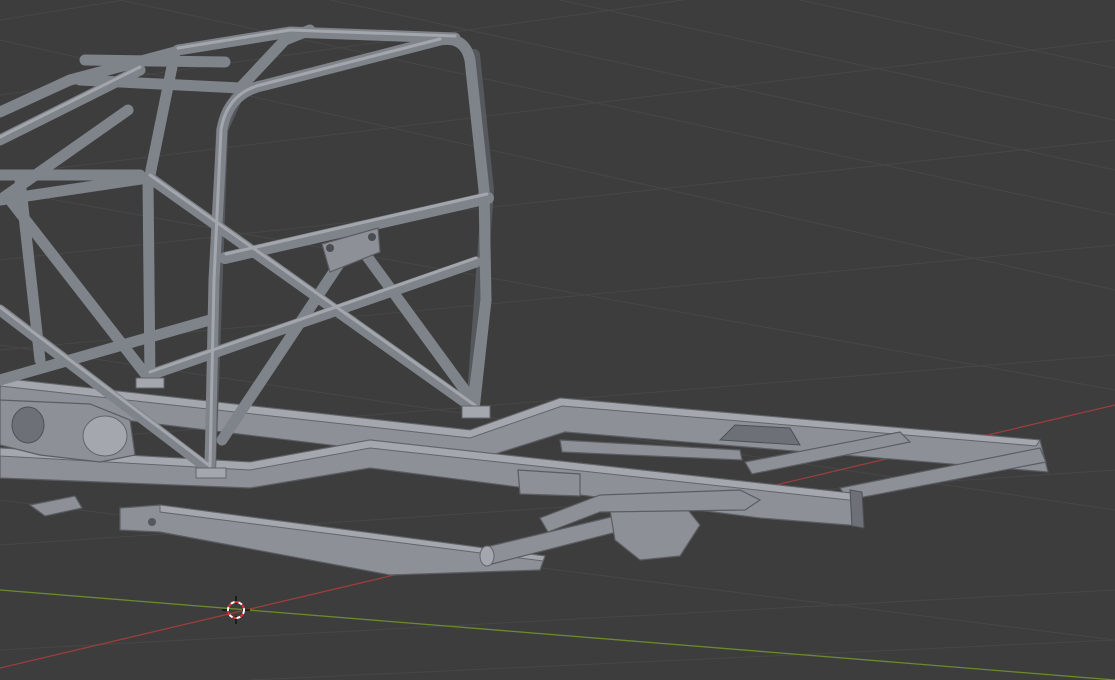 This screenshot has width=1115, height=680. I want to click on arm-bolt, so click(152, 522).